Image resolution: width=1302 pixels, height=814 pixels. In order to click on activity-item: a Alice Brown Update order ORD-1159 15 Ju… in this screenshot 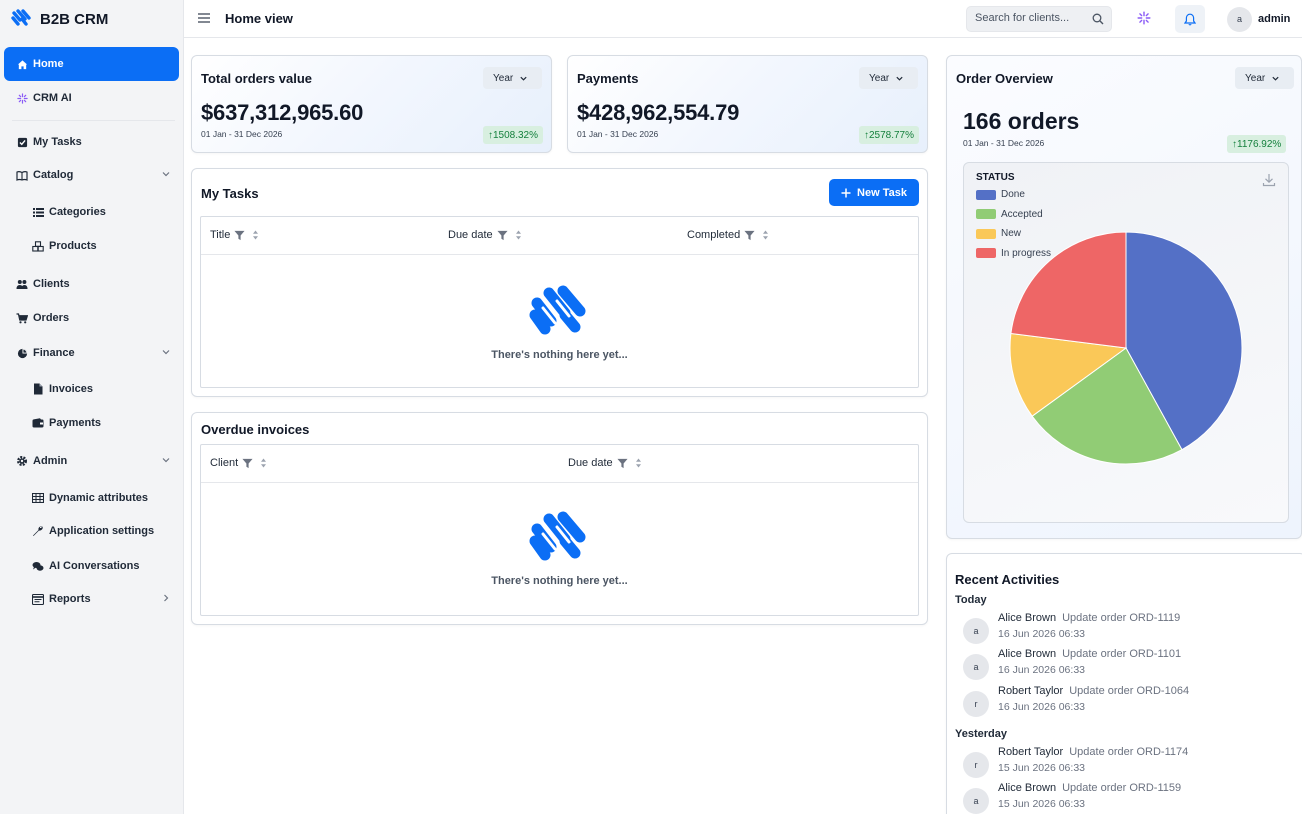, I will do `click(1128, 798)`.